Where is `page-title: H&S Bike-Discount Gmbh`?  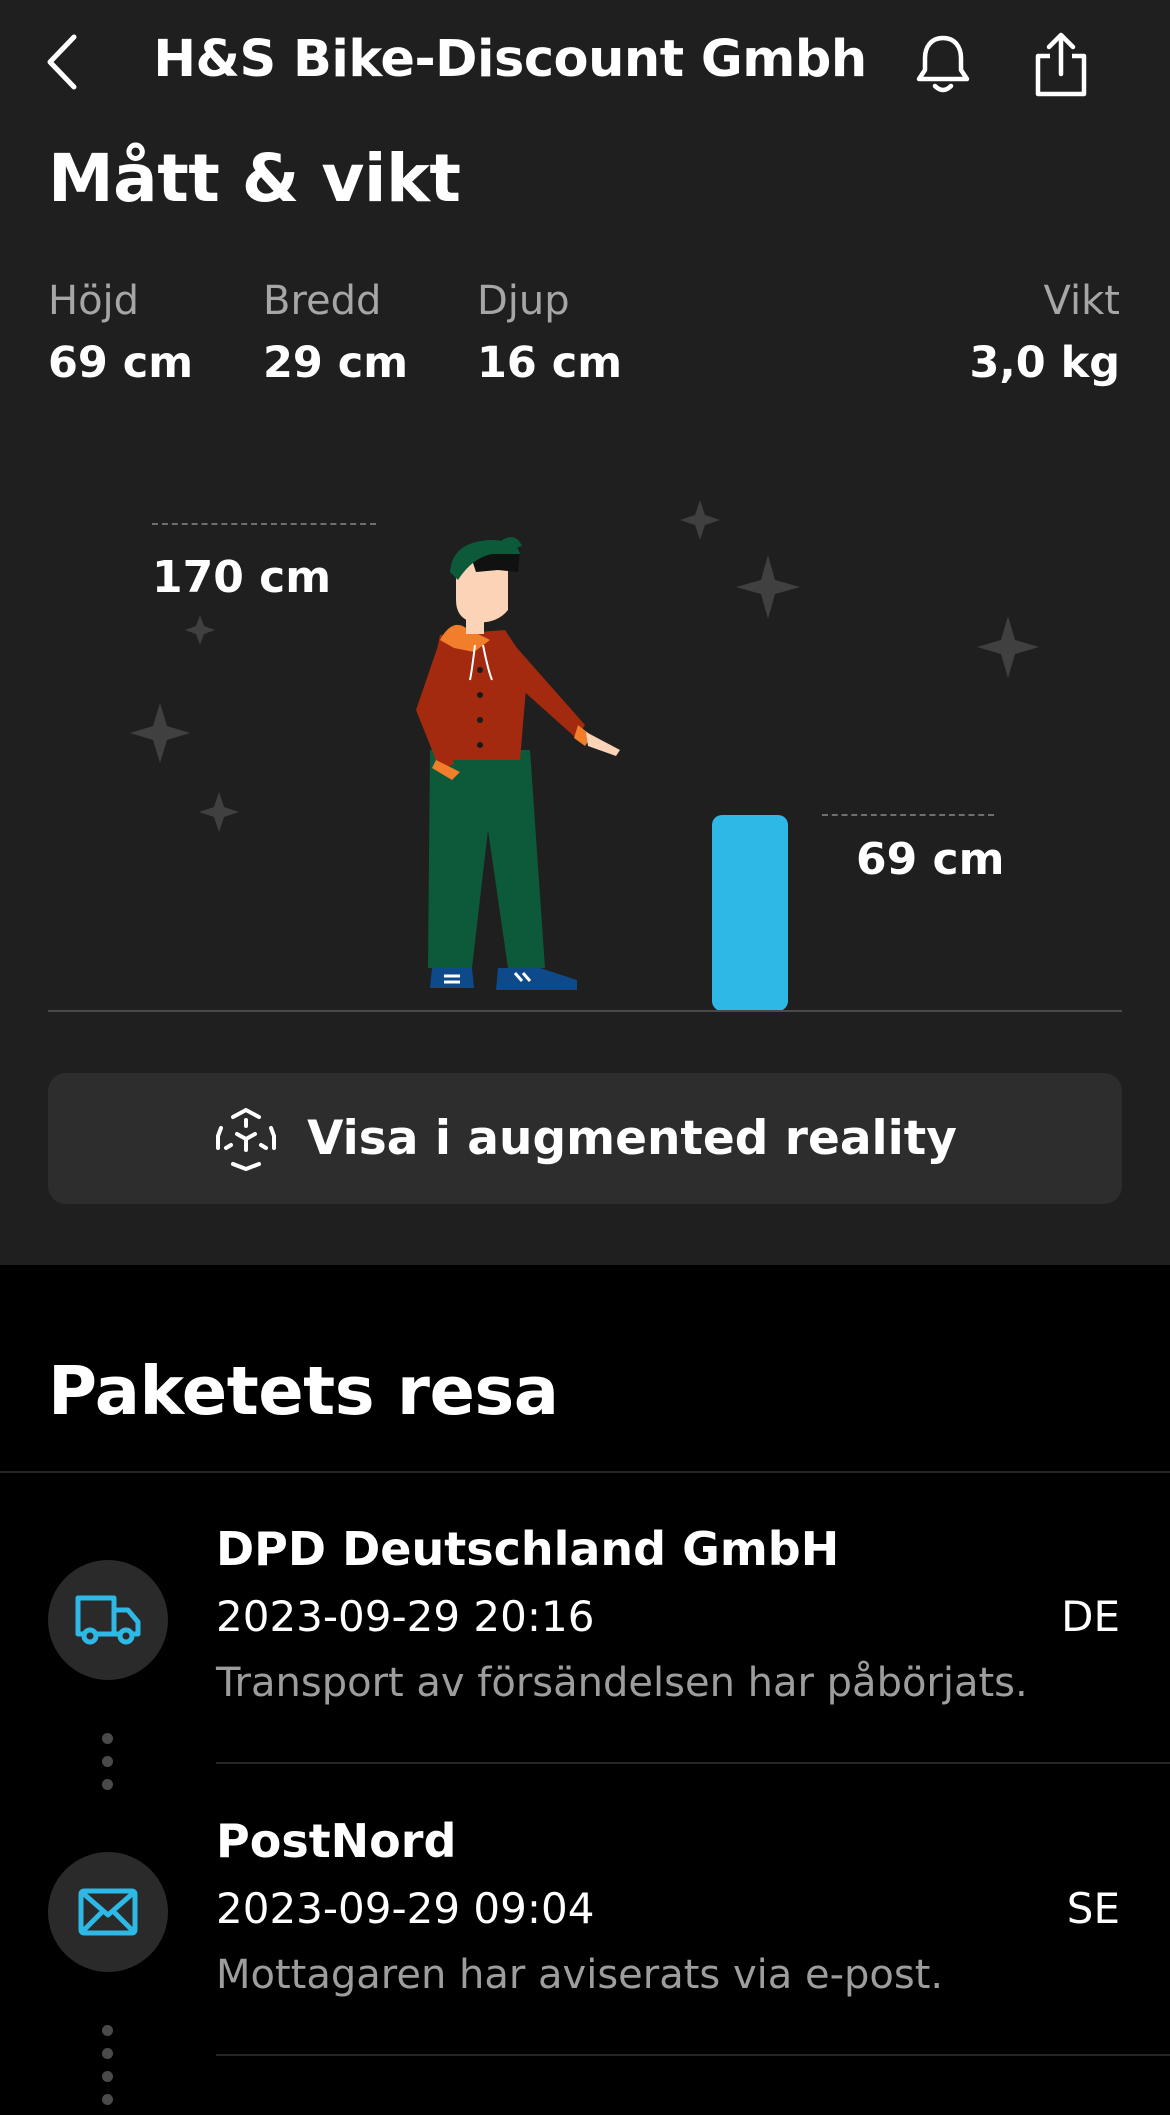
page-title: H&S Bike-Discount Gmbh is located at coordinates (510, 59).